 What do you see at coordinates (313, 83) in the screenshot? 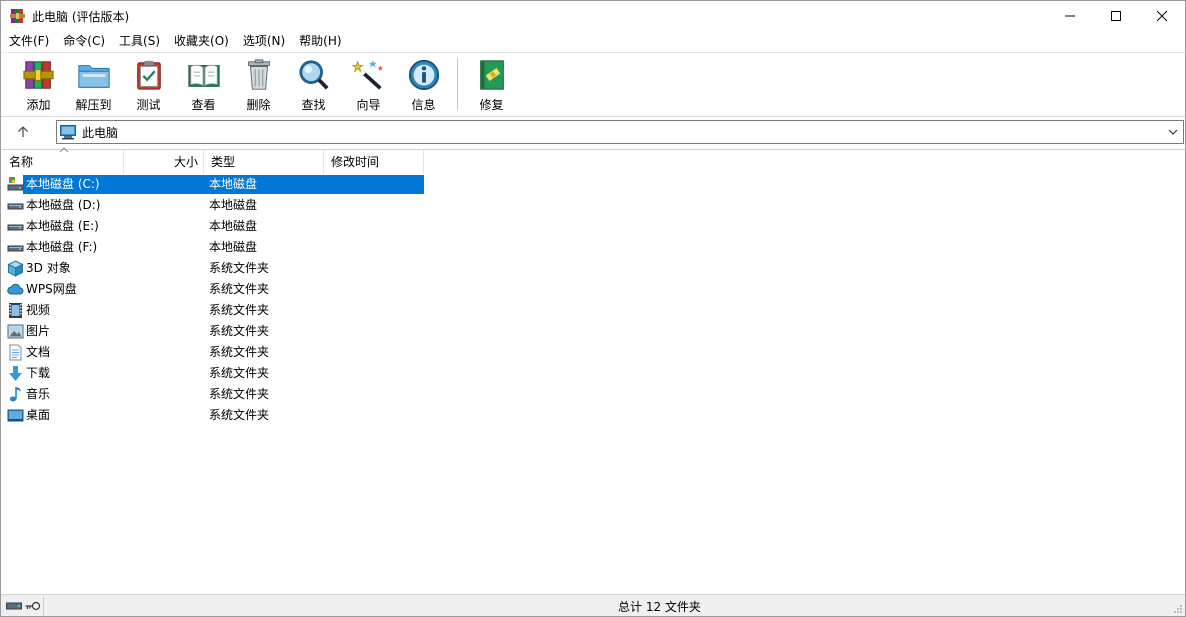
I see `find-button: 查找` at bounding box center [313, 83].